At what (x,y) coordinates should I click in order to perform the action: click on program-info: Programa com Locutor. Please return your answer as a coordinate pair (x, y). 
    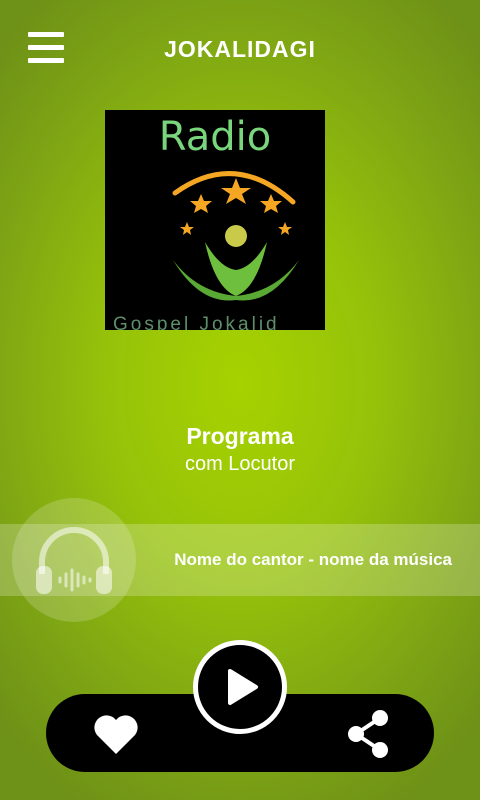
    Looking at the image, I should click on (240, 449).